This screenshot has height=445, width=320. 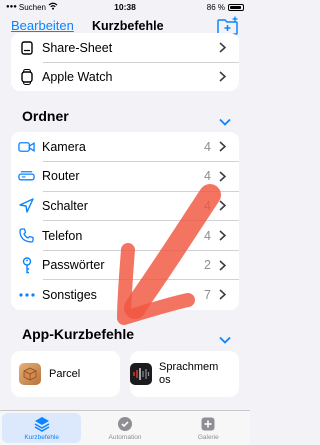 I want to click on parcel-app-icon, so click(x=30, y=374).